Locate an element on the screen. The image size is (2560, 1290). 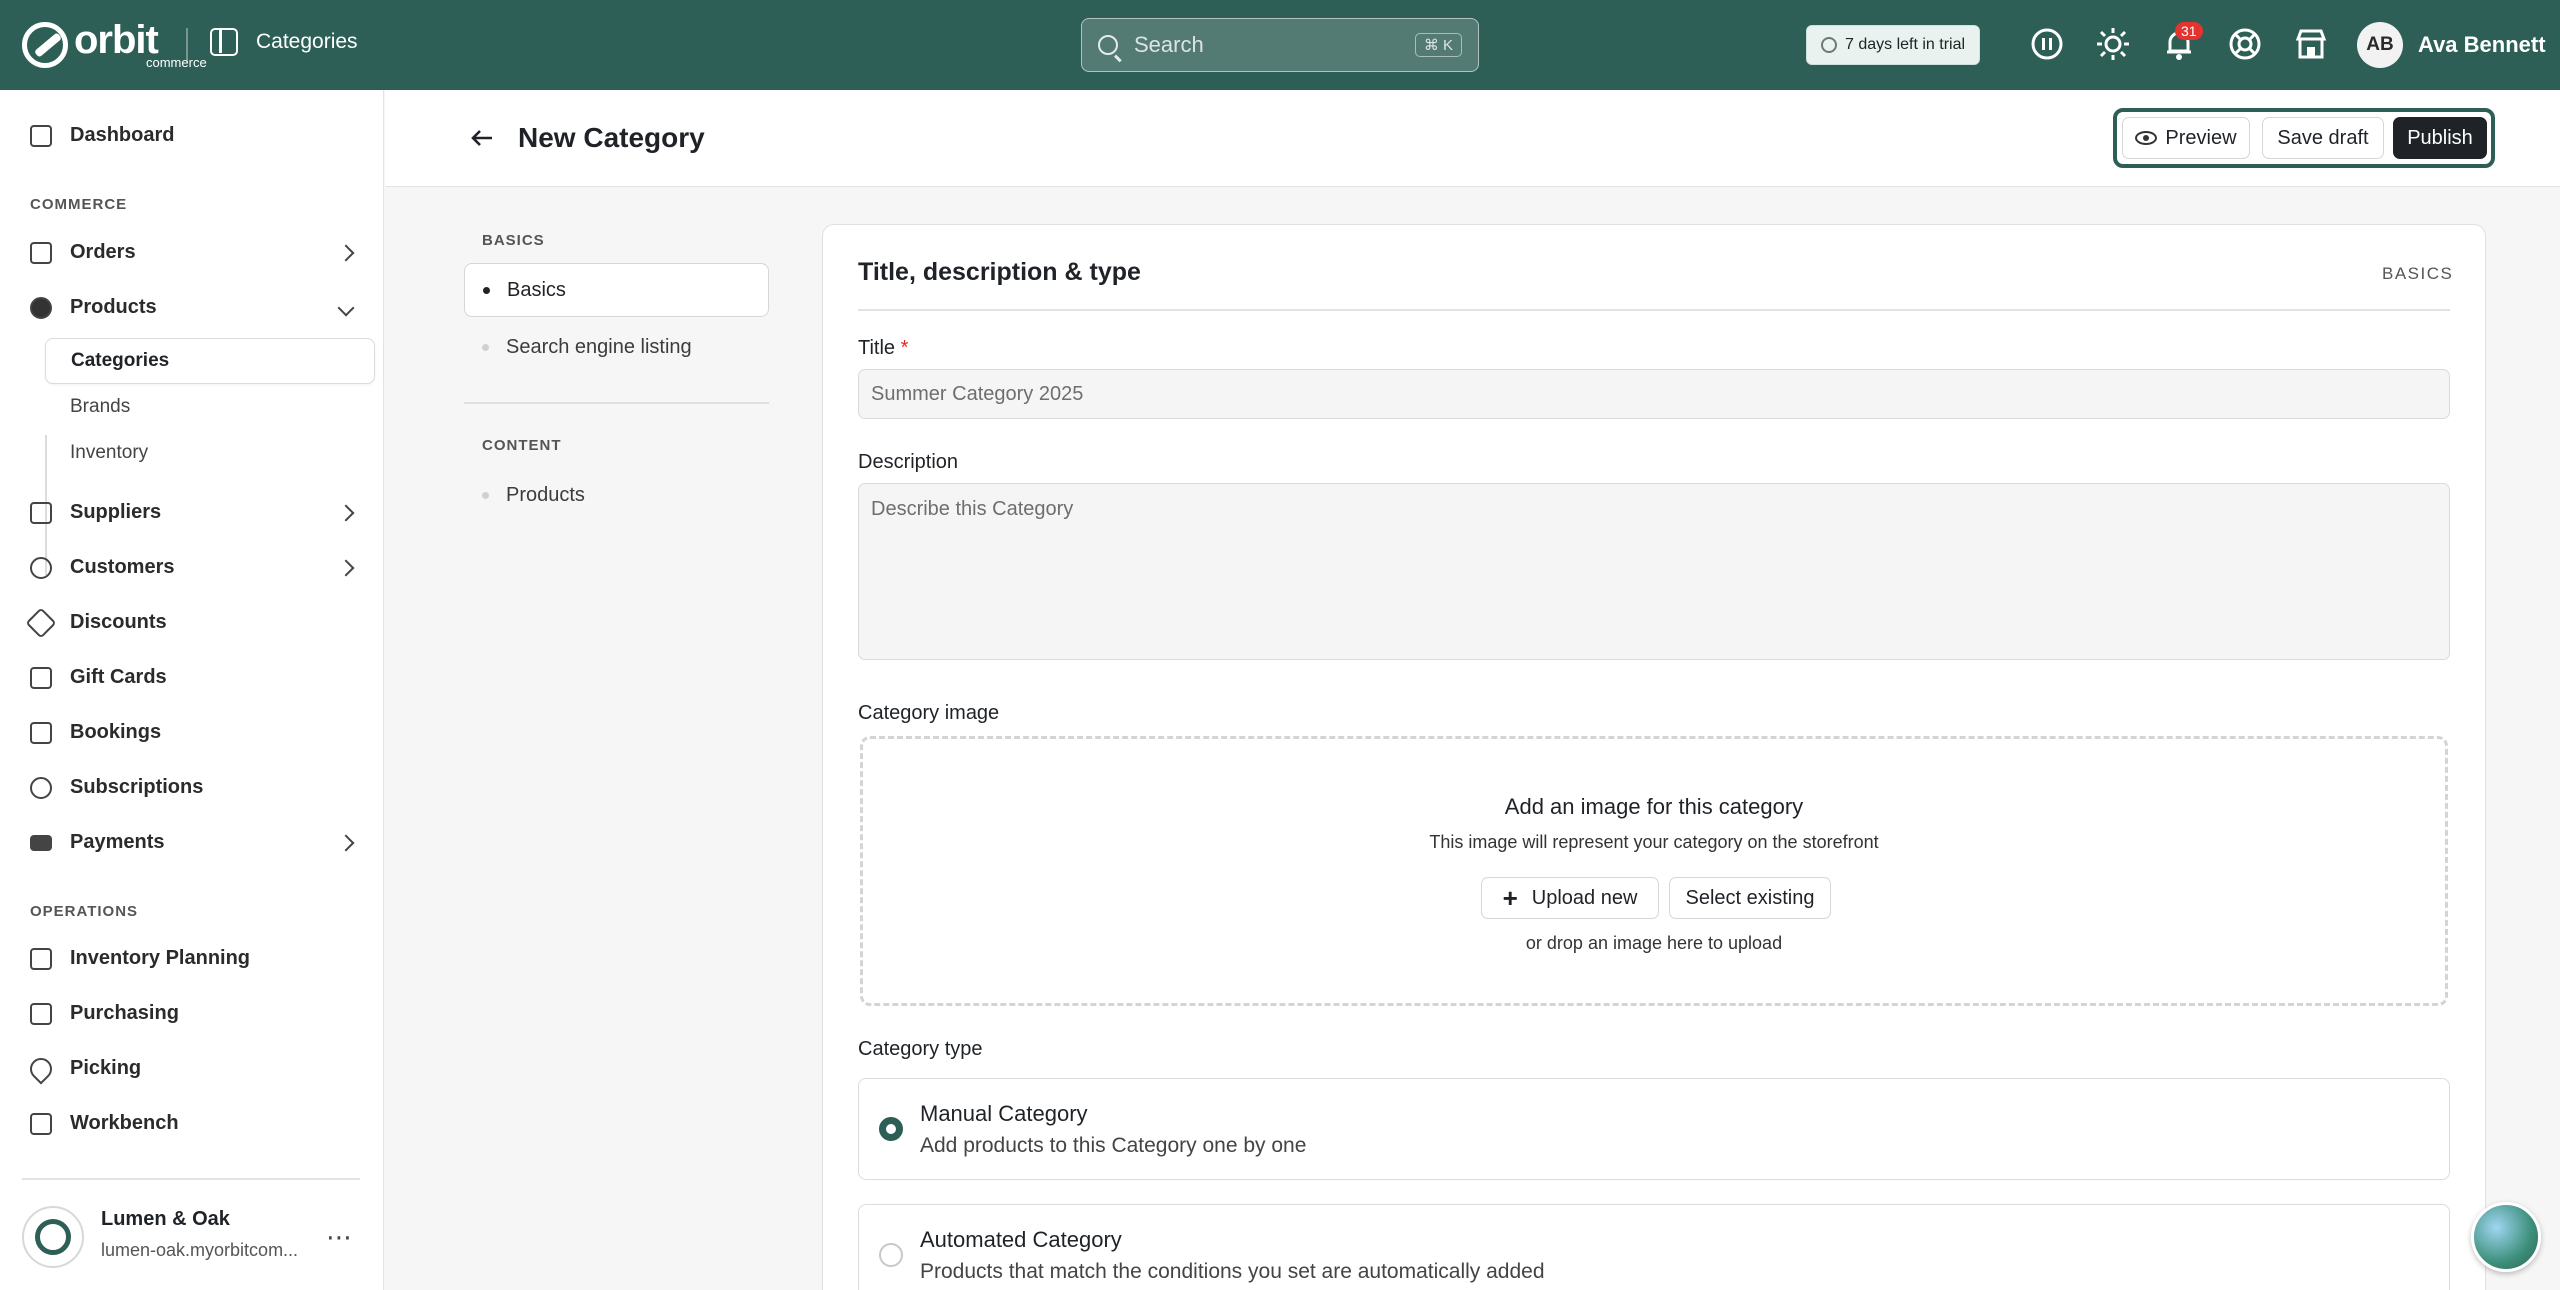
section-nav-basics: Basics is located at coordinates (616, 290).